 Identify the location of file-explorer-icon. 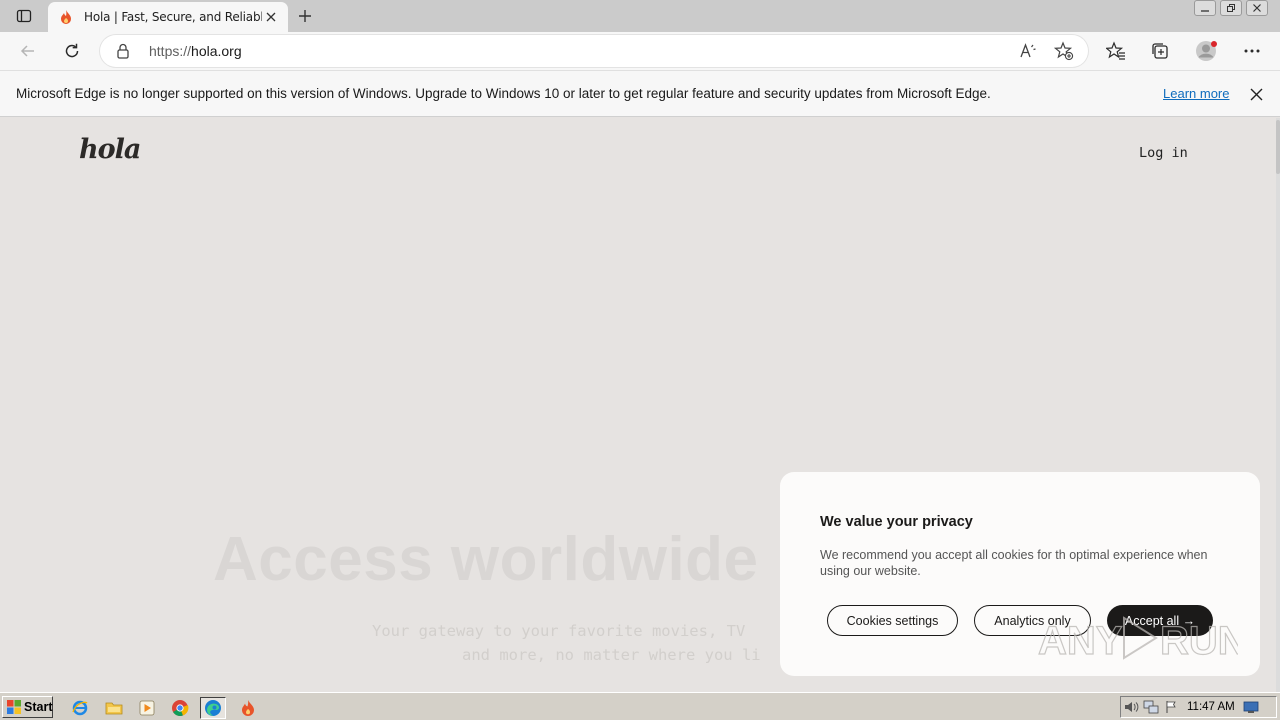
(114, 708).